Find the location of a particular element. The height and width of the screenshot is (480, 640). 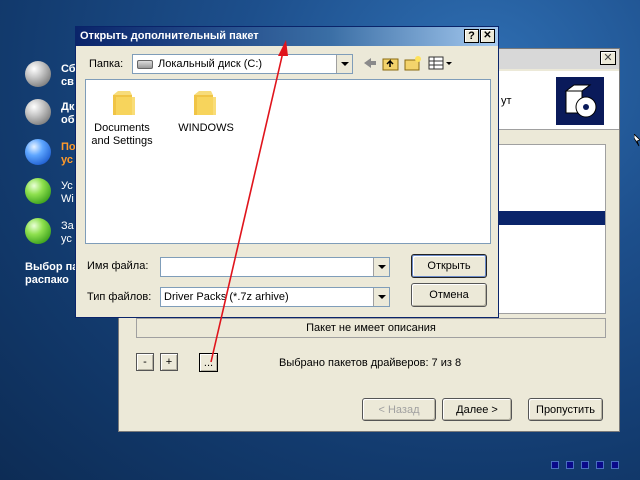

annotation-arrowhead is located at coordinates (283, 48).